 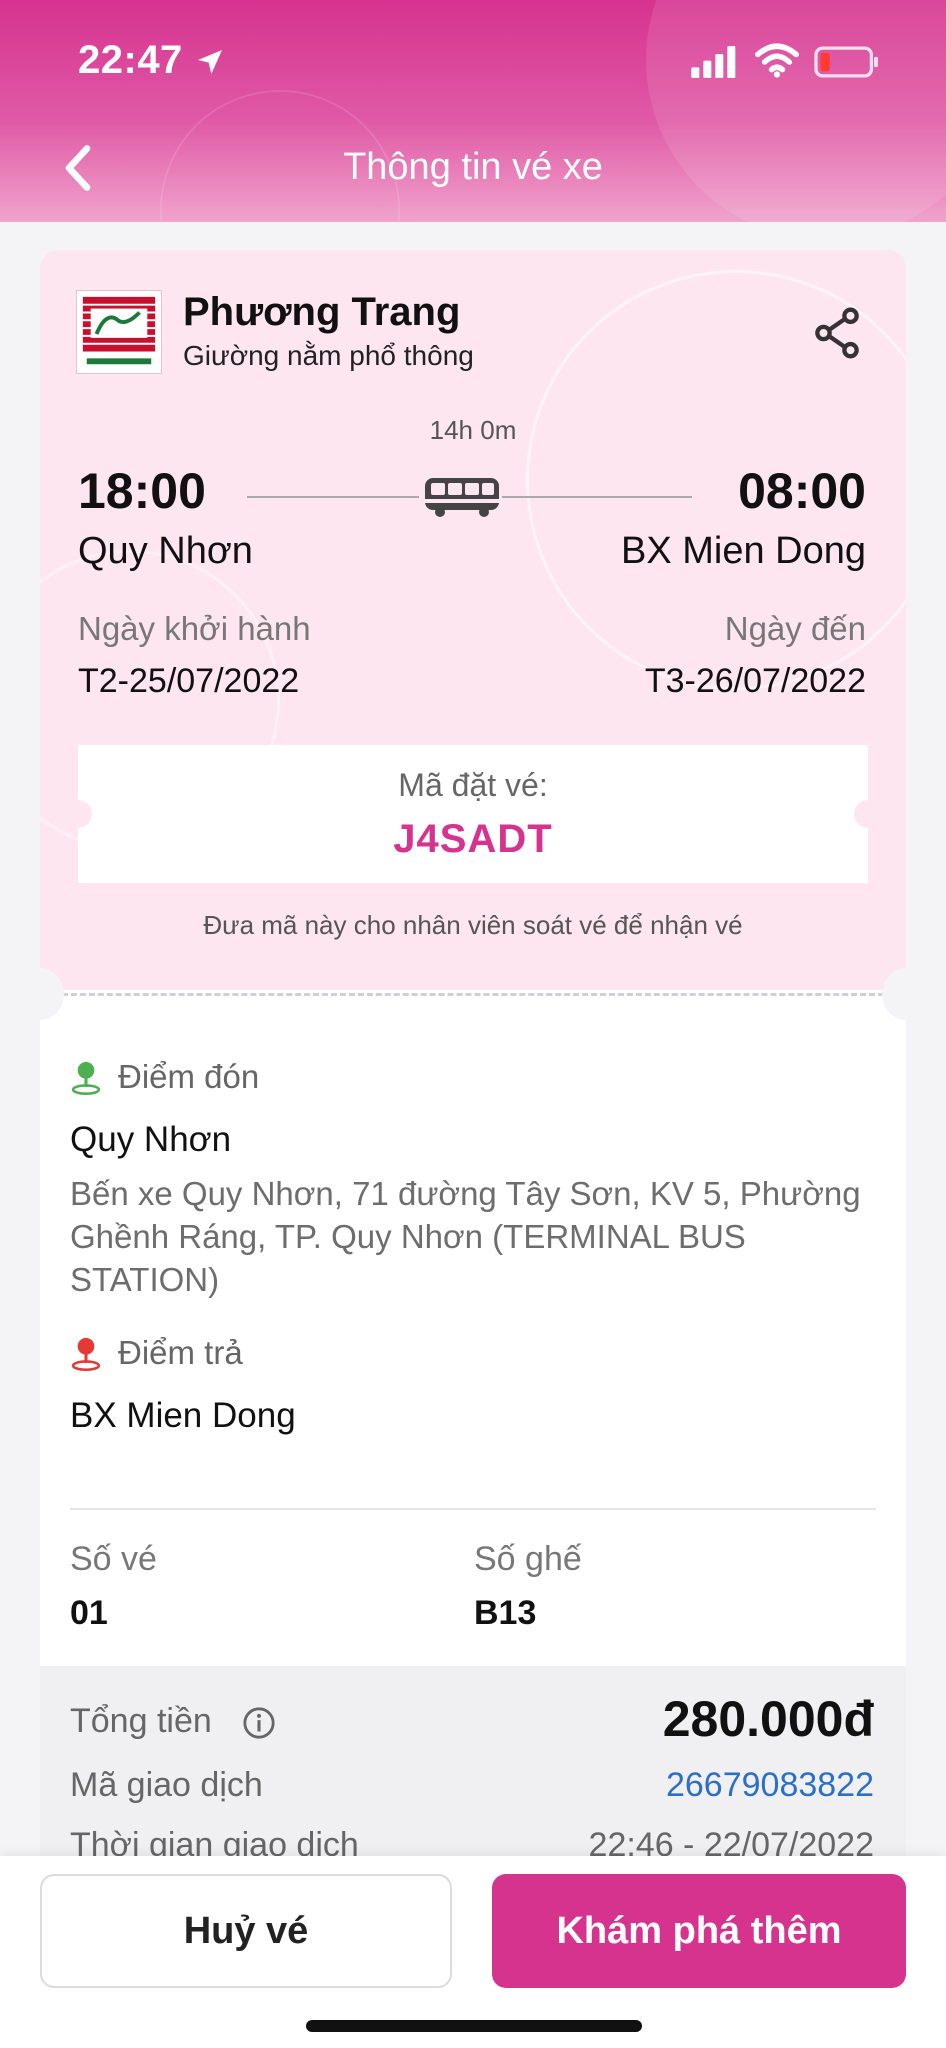 I want to click on status-bar: 22:47, so click(x=473, y=60).